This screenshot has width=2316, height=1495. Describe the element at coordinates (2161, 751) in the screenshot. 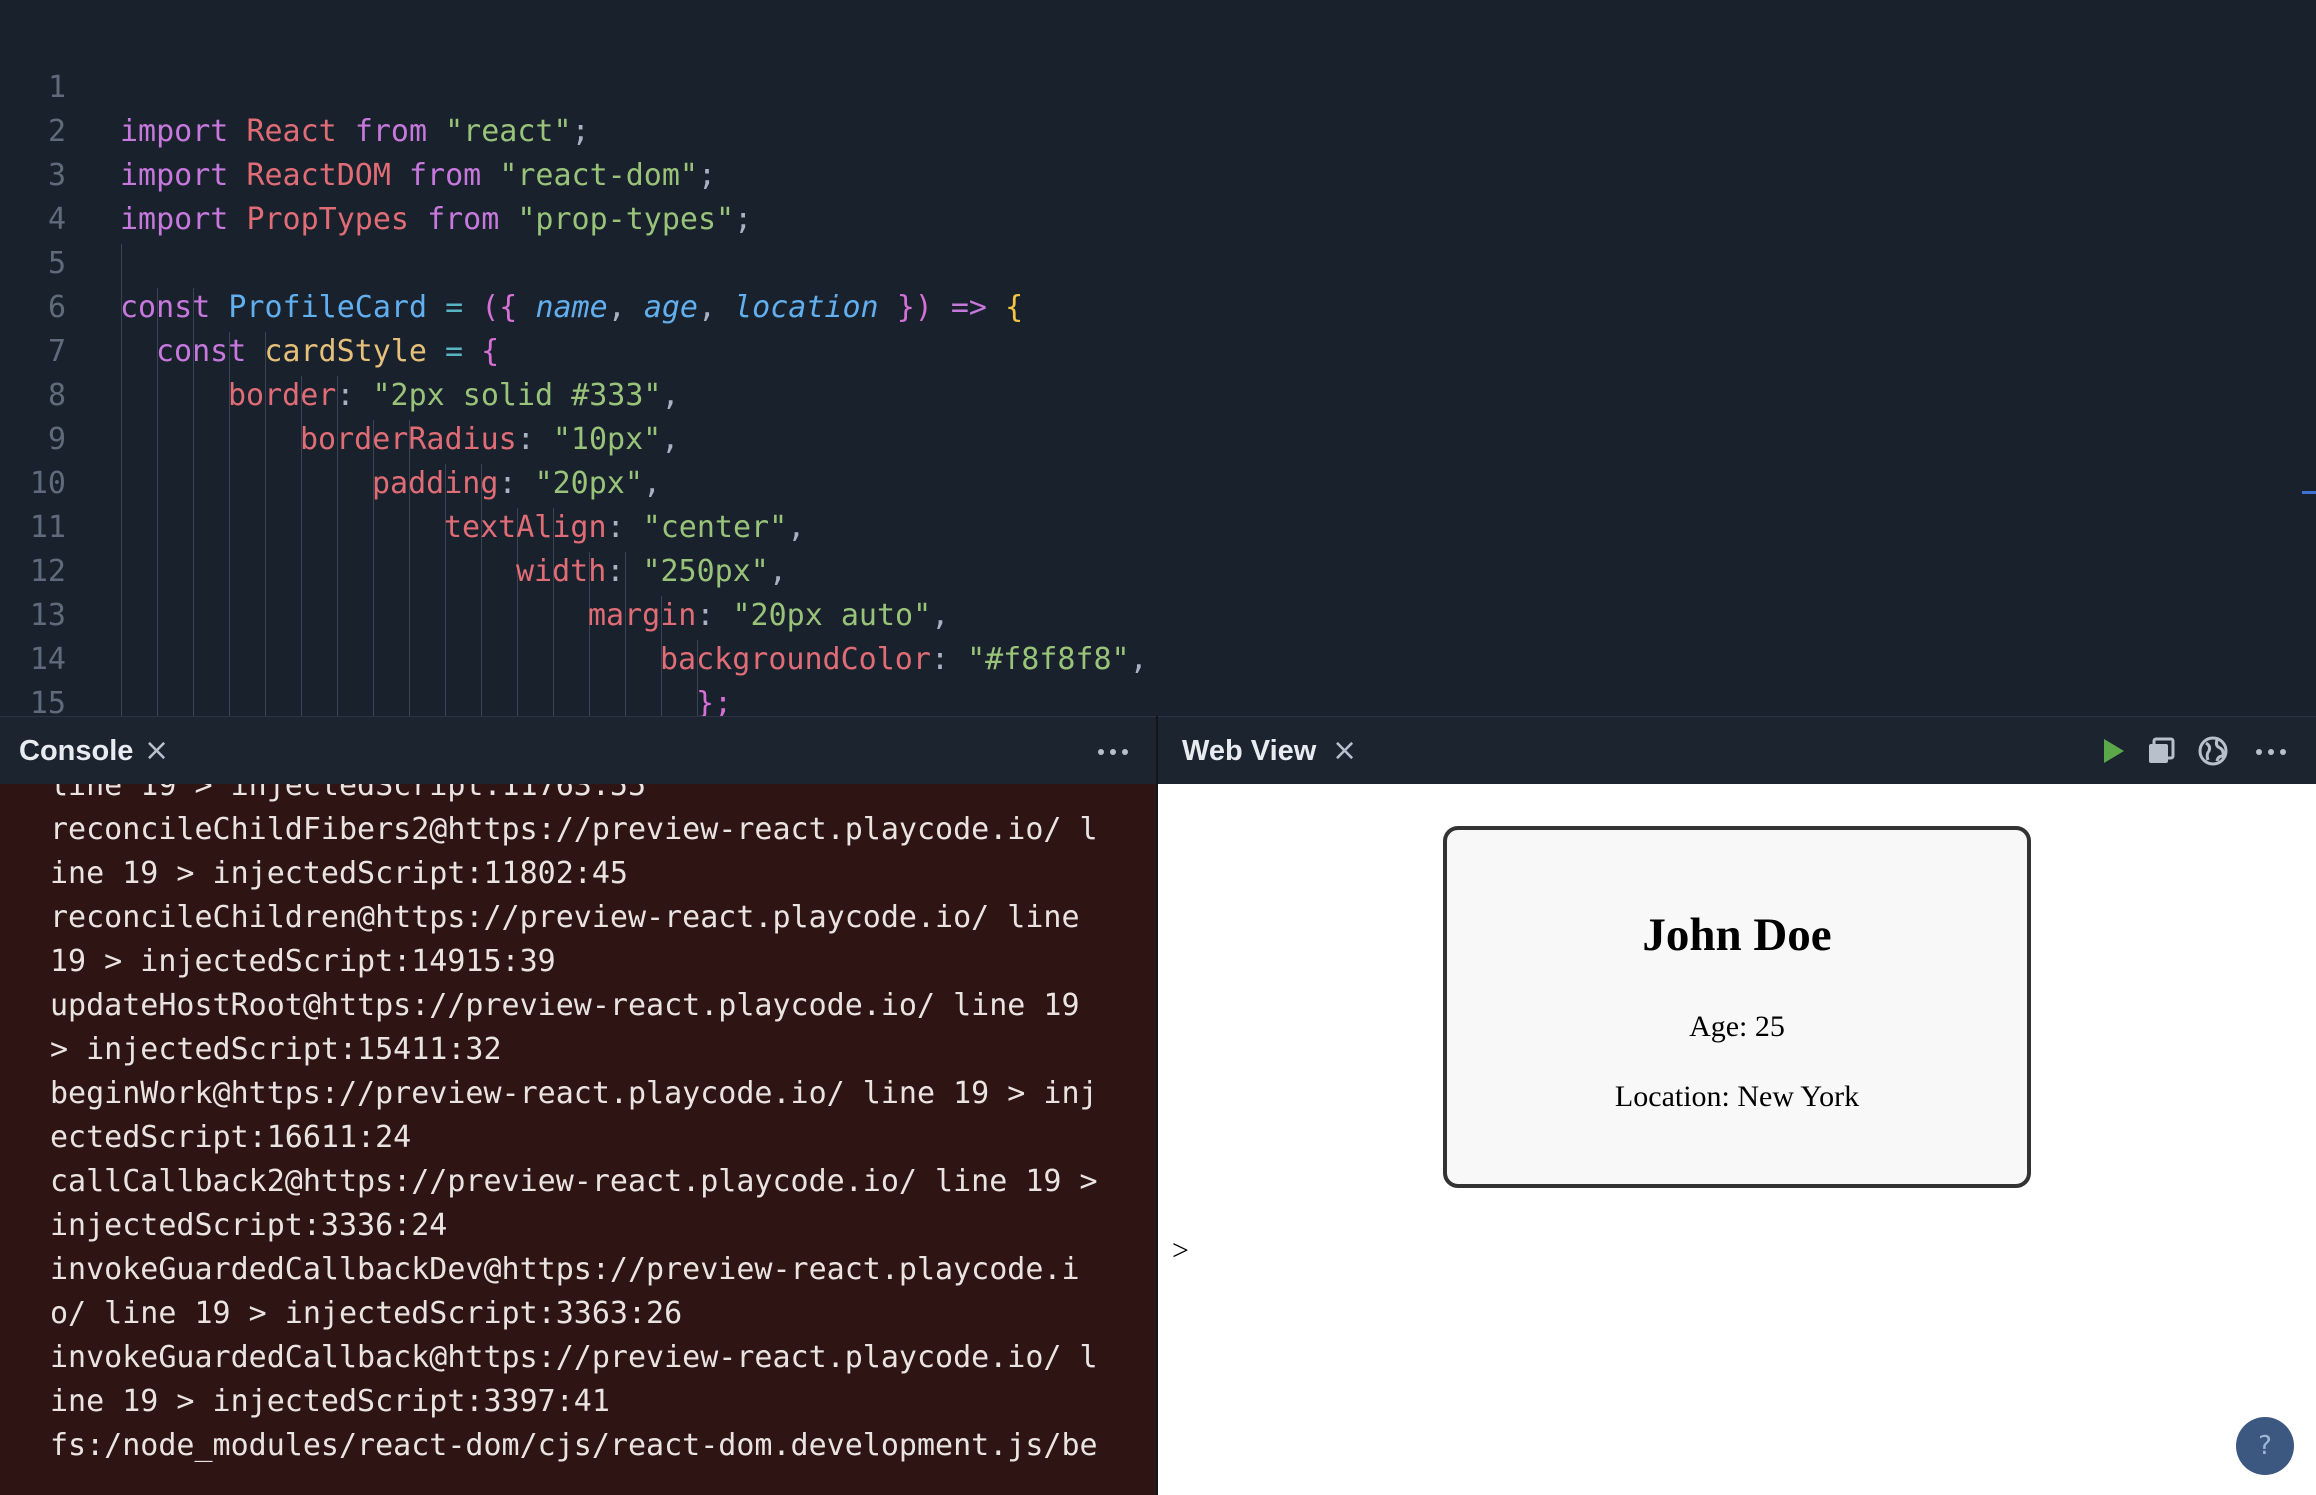

I see `copy-window-icon` at that location.